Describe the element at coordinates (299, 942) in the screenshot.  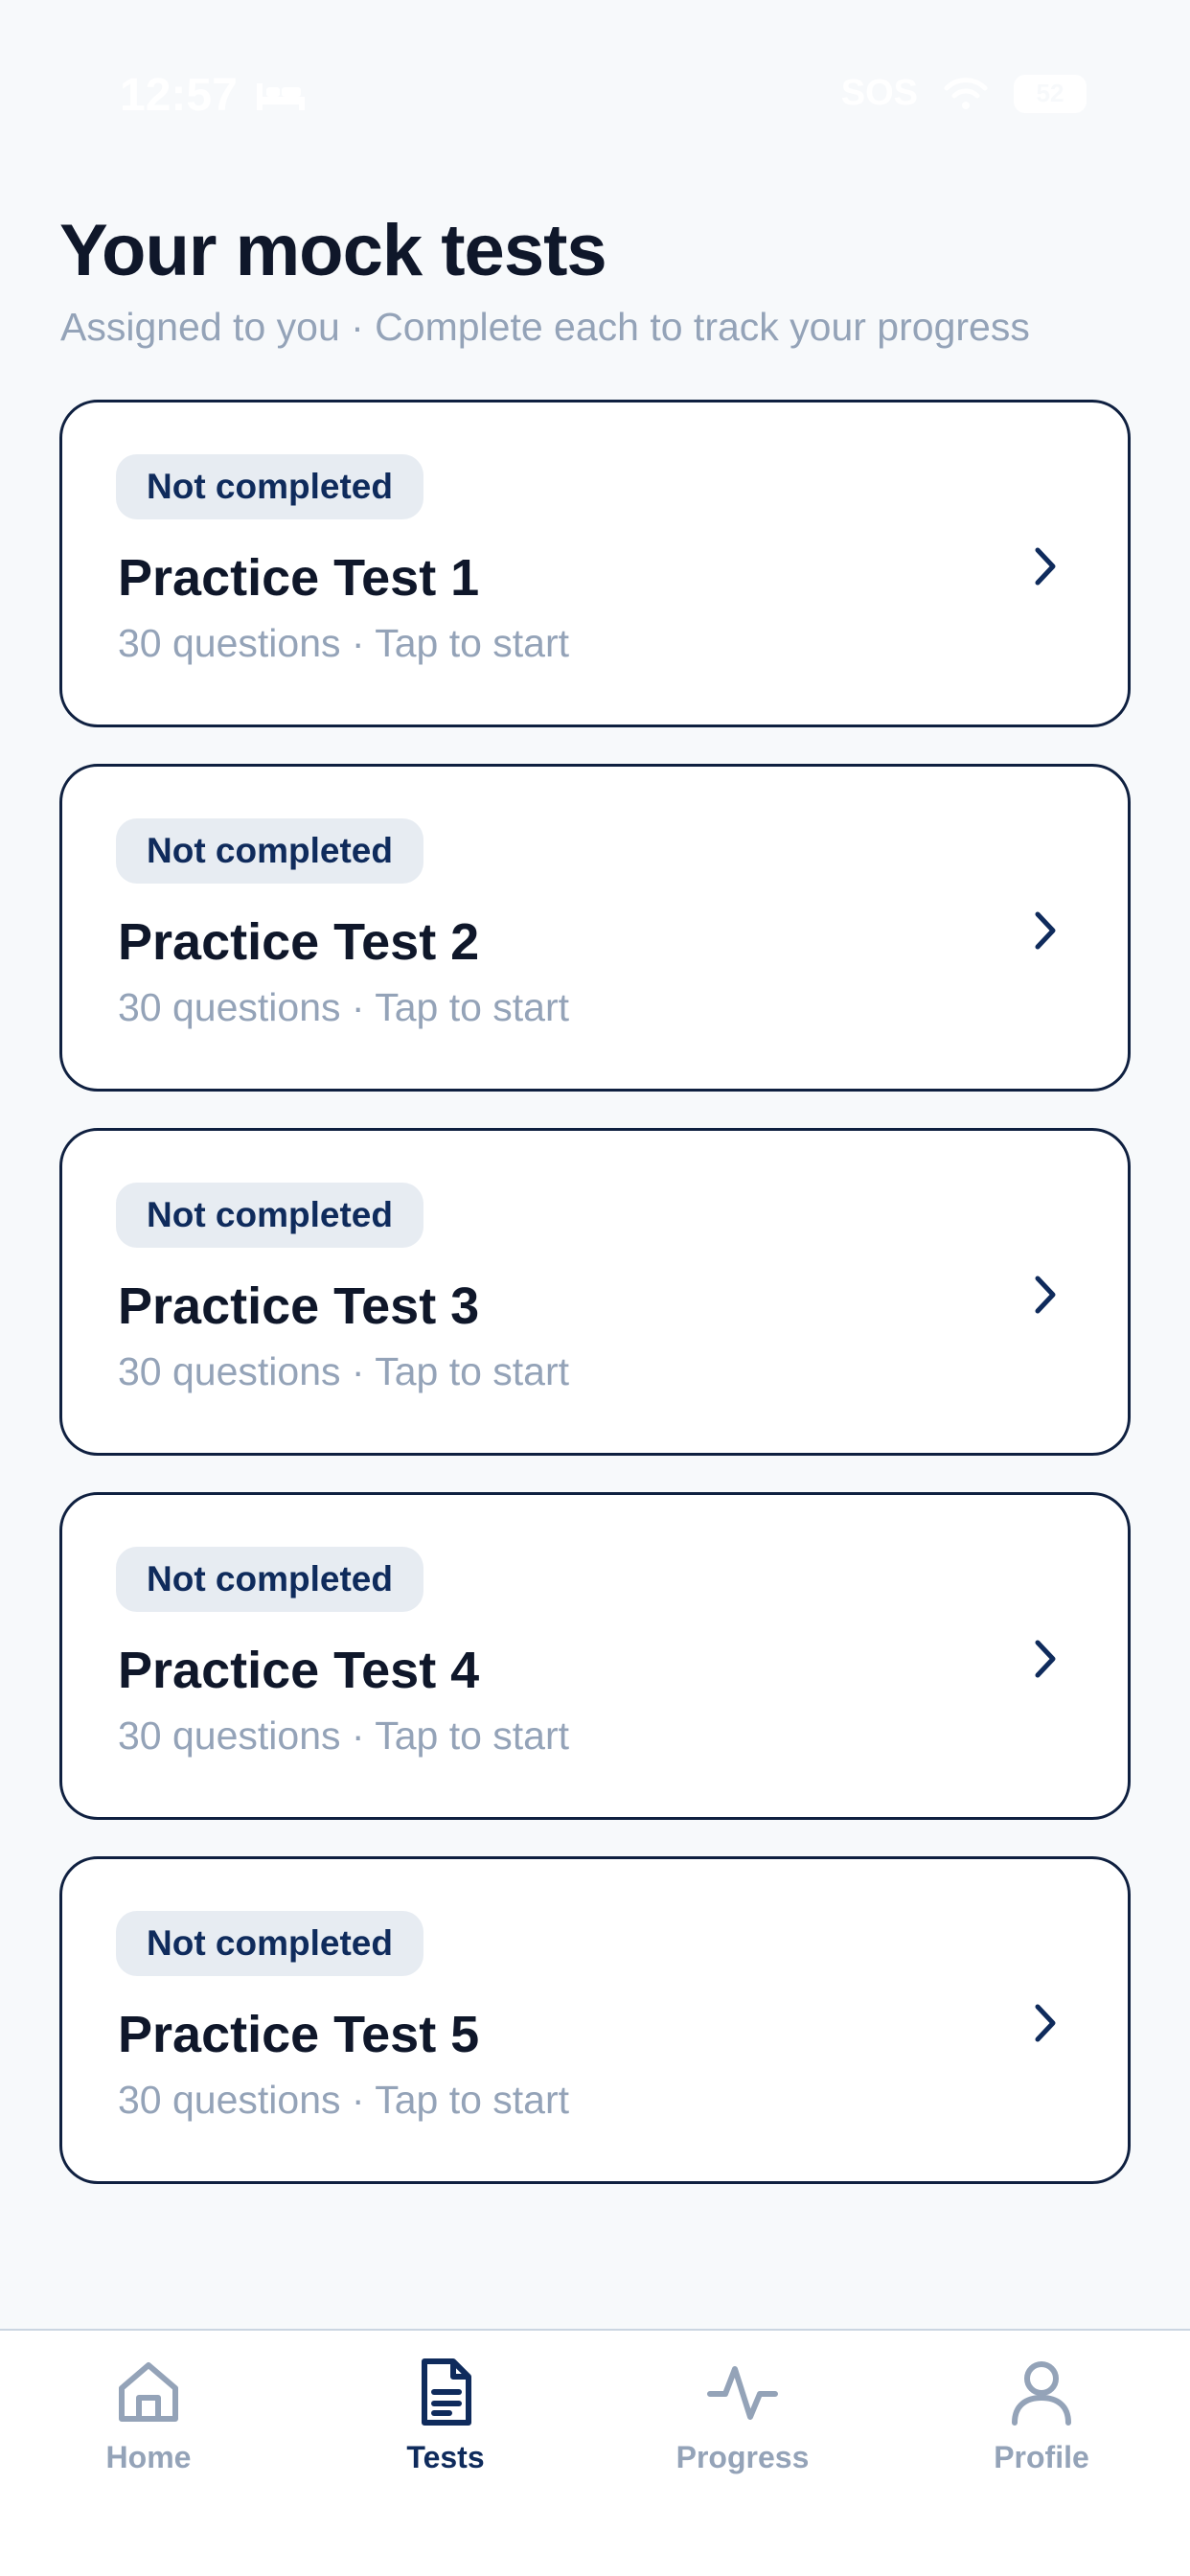
I see `test-title: Practice Test 2` at that location.